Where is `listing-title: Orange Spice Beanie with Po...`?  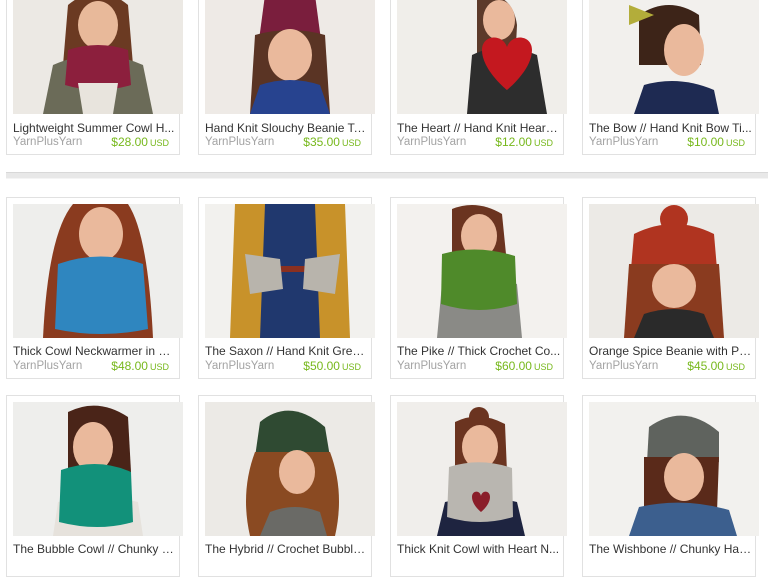
listing-title: Orange Spice Beanie with Po... is located at coordinates (671, 351).